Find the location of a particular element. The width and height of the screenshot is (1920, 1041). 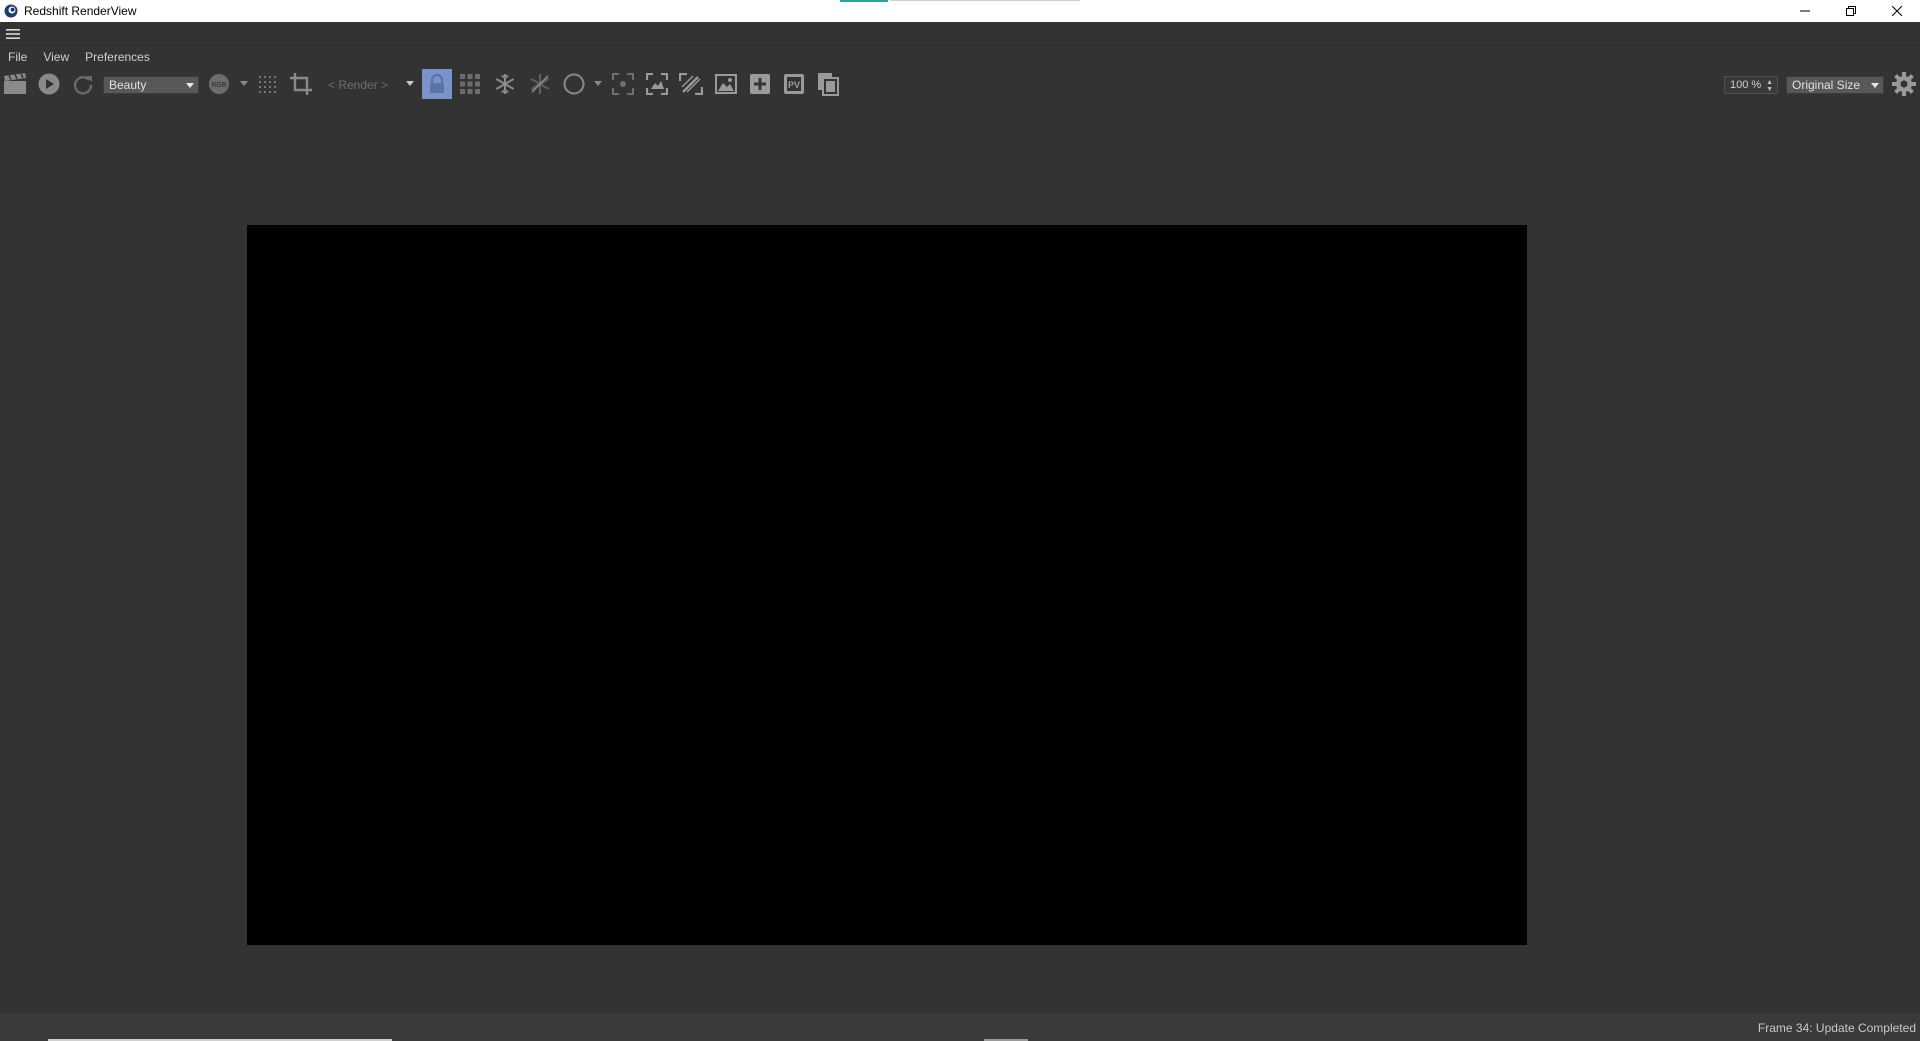

close-button is located at coordinates (1897, 11).